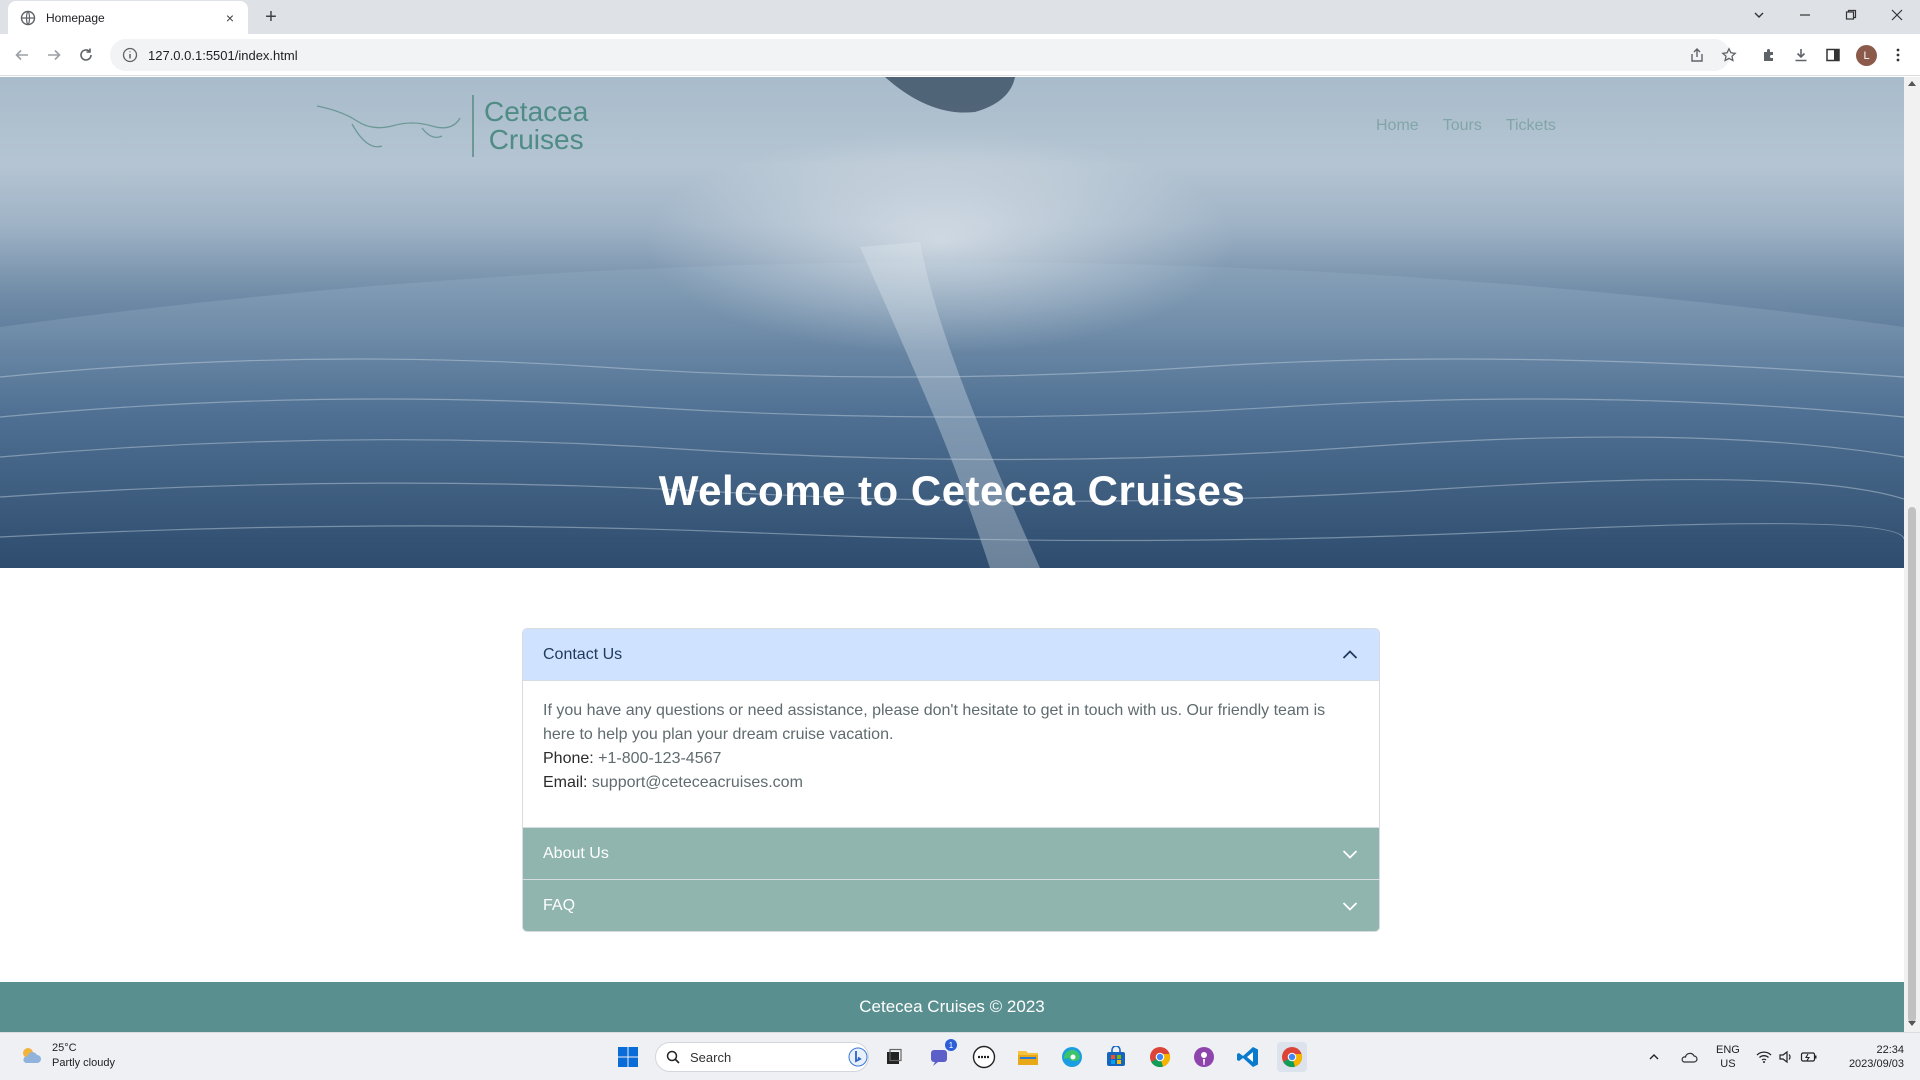  I want to click on cloud-icon, so click(1689, 1057).